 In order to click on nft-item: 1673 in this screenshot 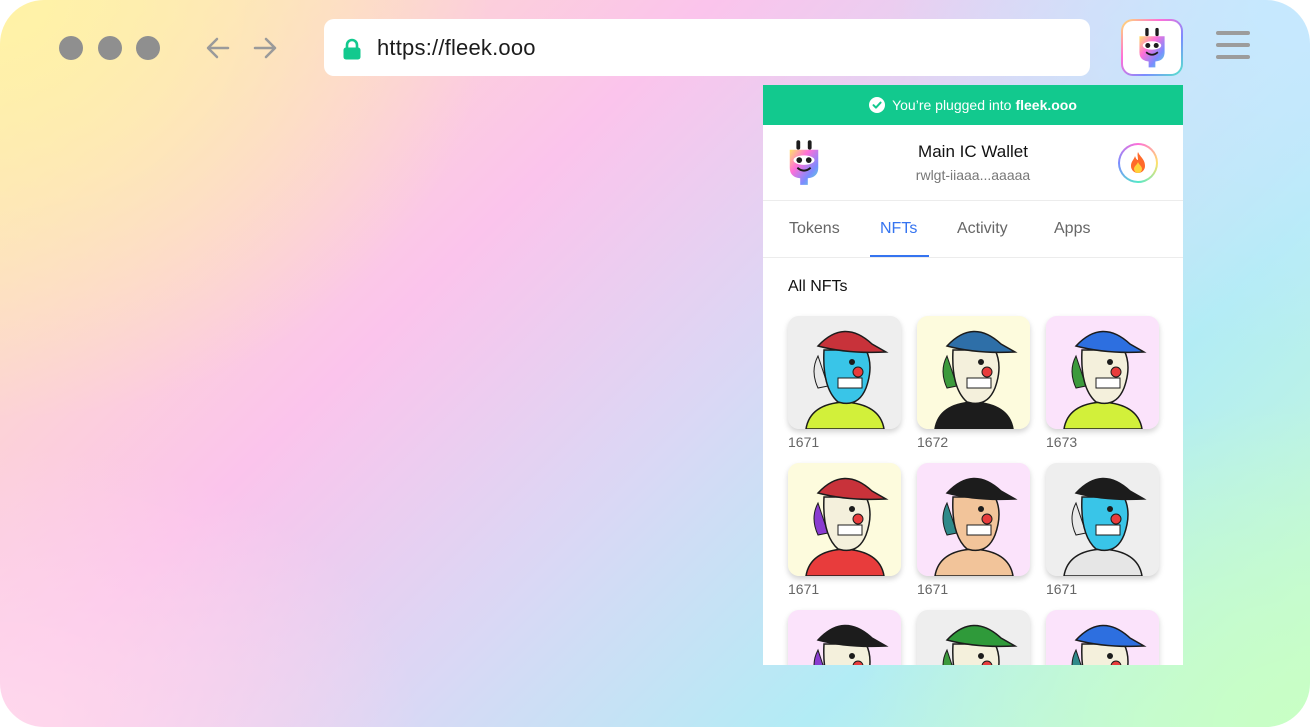, I will do `click(1102, 383)`.